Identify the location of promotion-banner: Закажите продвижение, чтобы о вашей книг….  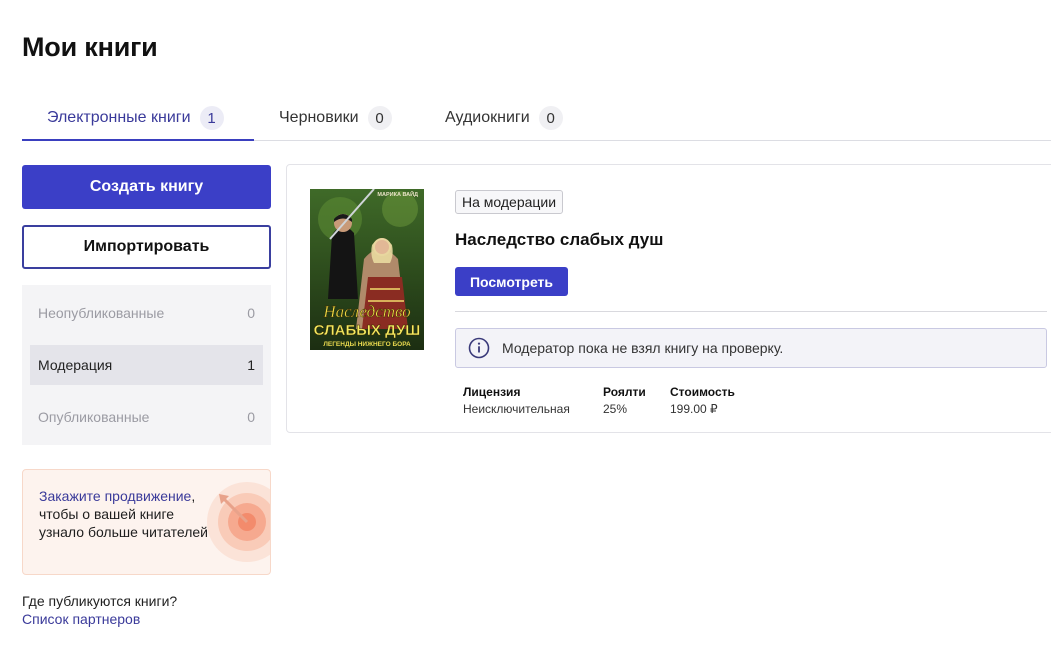
(146, 522).